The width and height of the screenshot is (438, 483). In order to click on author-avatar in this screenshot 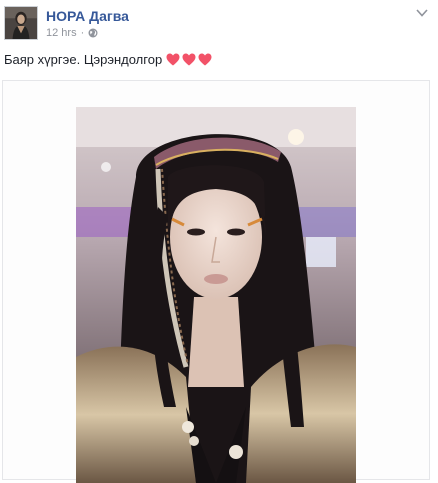, I will do `click(21, 23)`.